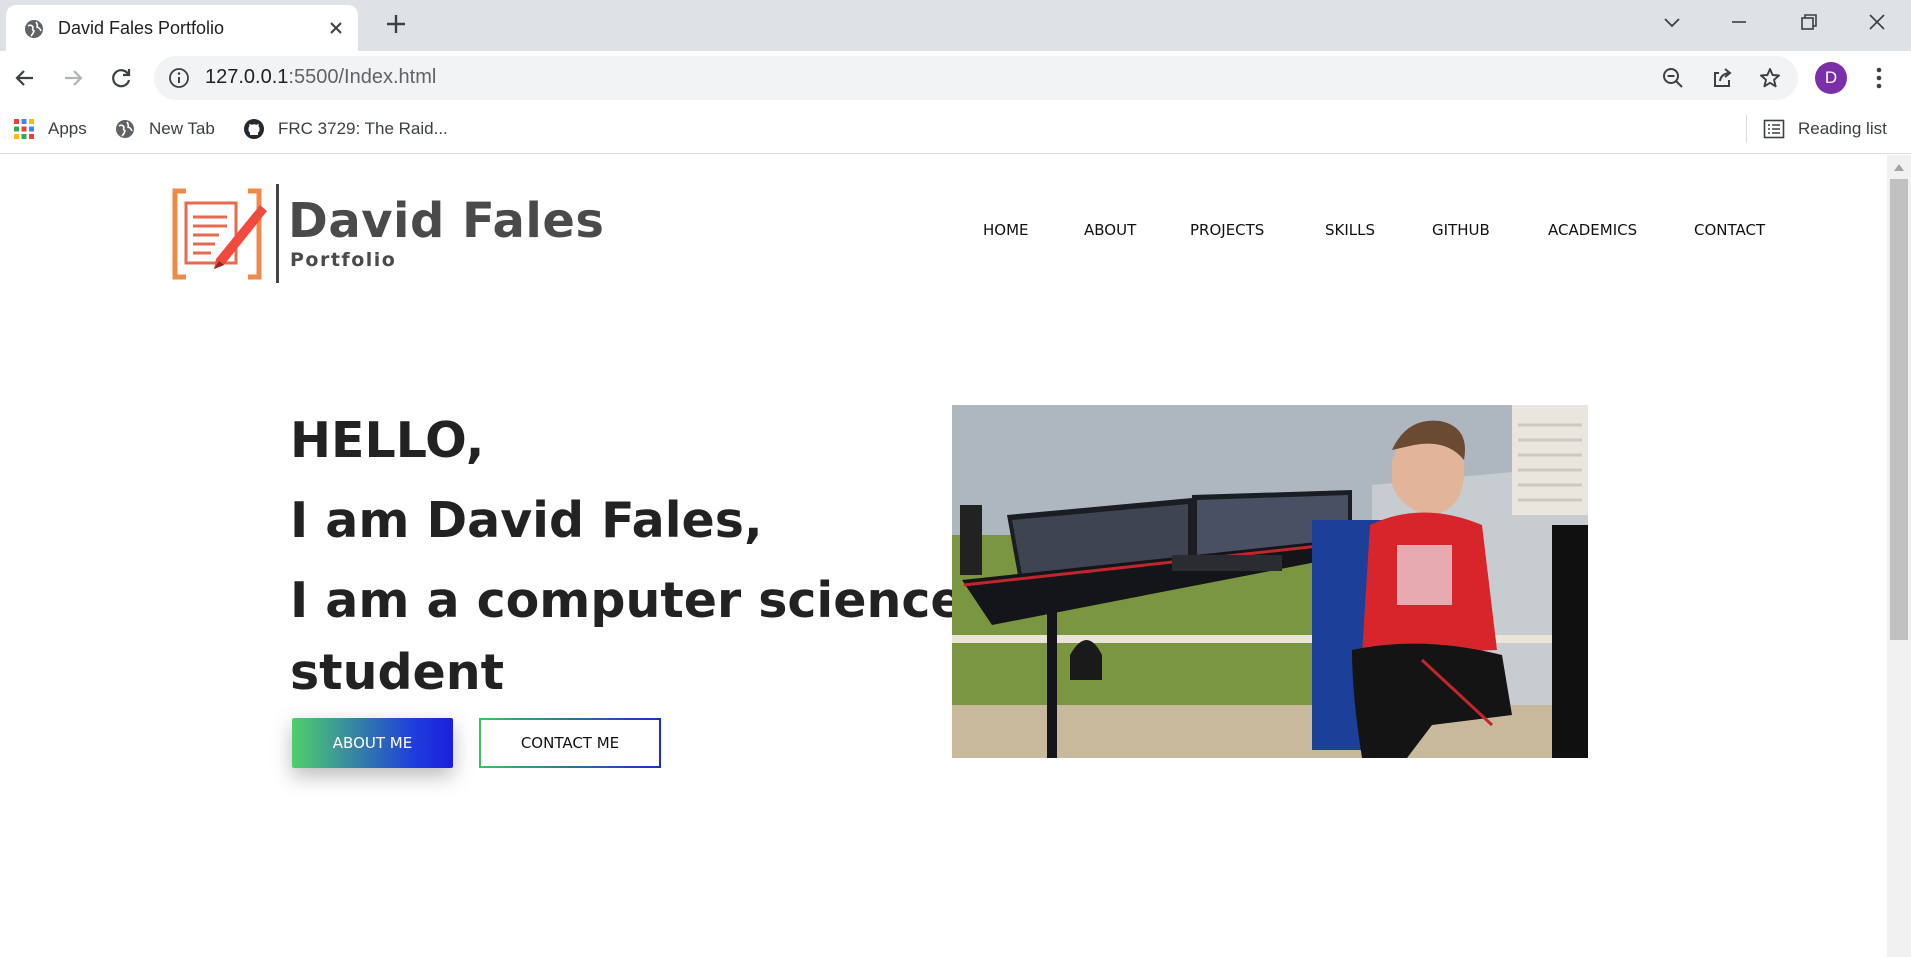 This screenshot has width=1911, height=957. I want to click on bookmark-new-tab: New Tab, so click(164, 129).